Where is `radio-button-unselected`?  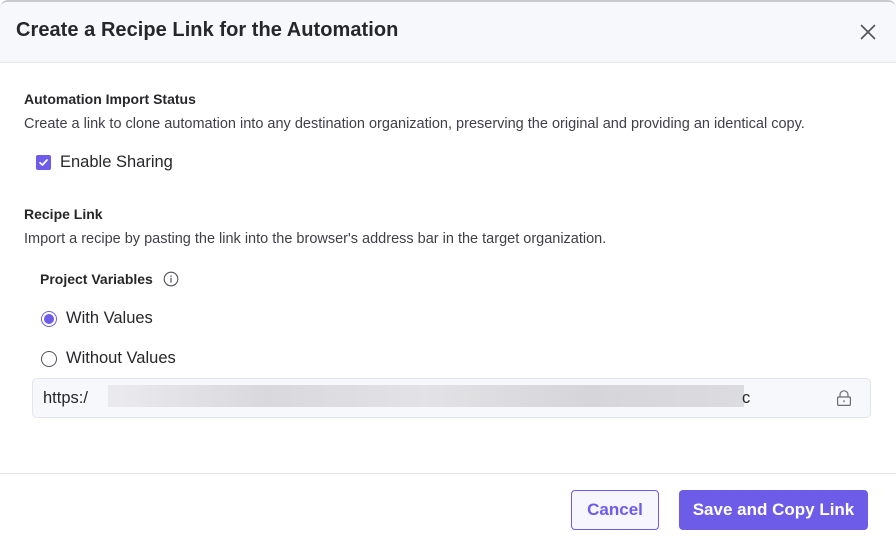 radio-button-unselected is located at coordinates (49, 358).